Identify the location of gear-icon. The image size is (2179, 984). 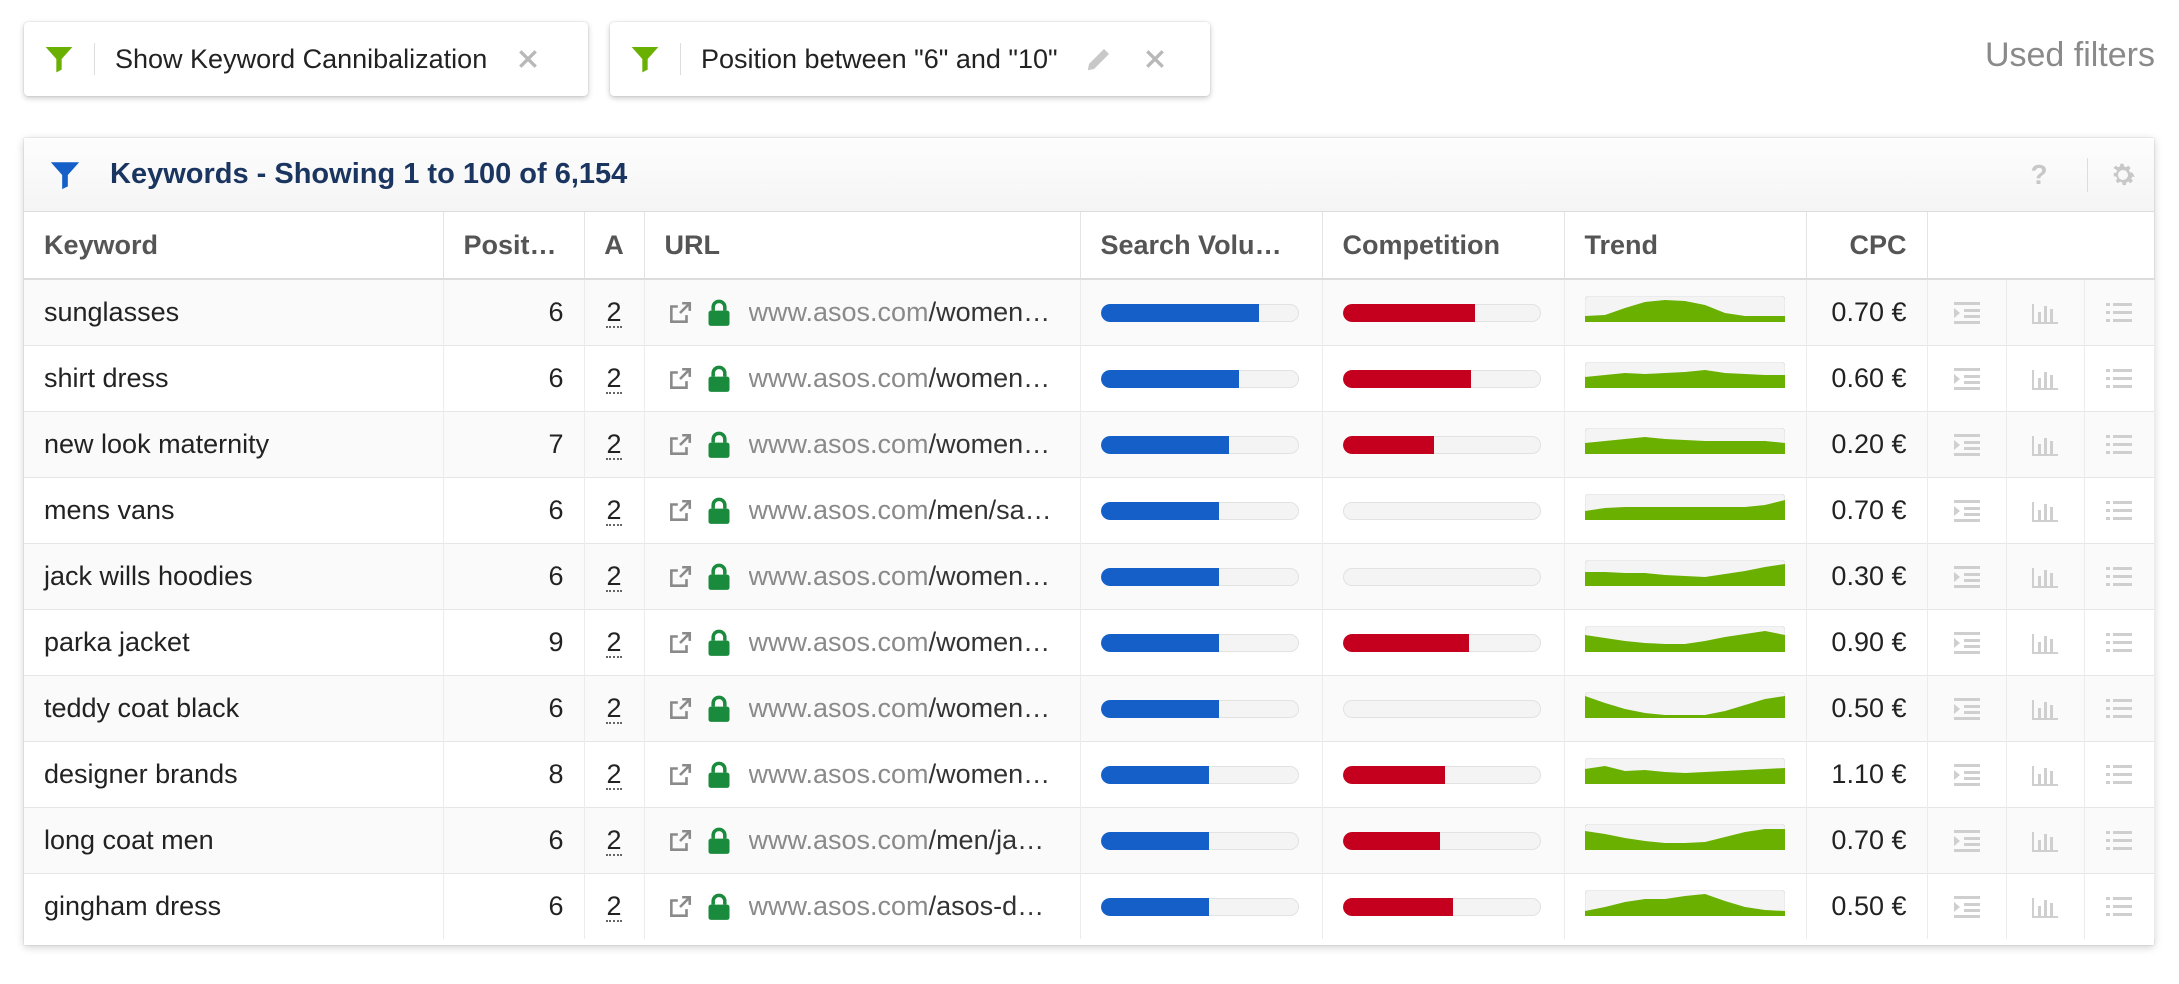
(2123, 175).